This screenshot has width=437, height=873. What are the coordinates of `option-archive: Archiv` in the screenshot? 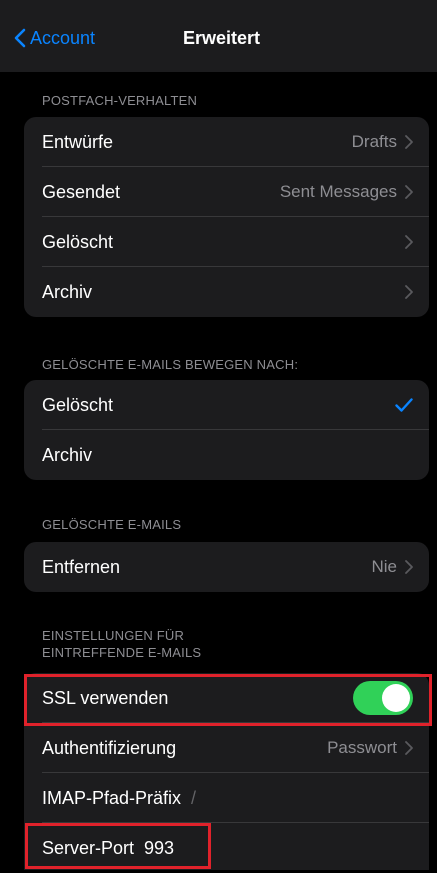 It's located at (226, 455).